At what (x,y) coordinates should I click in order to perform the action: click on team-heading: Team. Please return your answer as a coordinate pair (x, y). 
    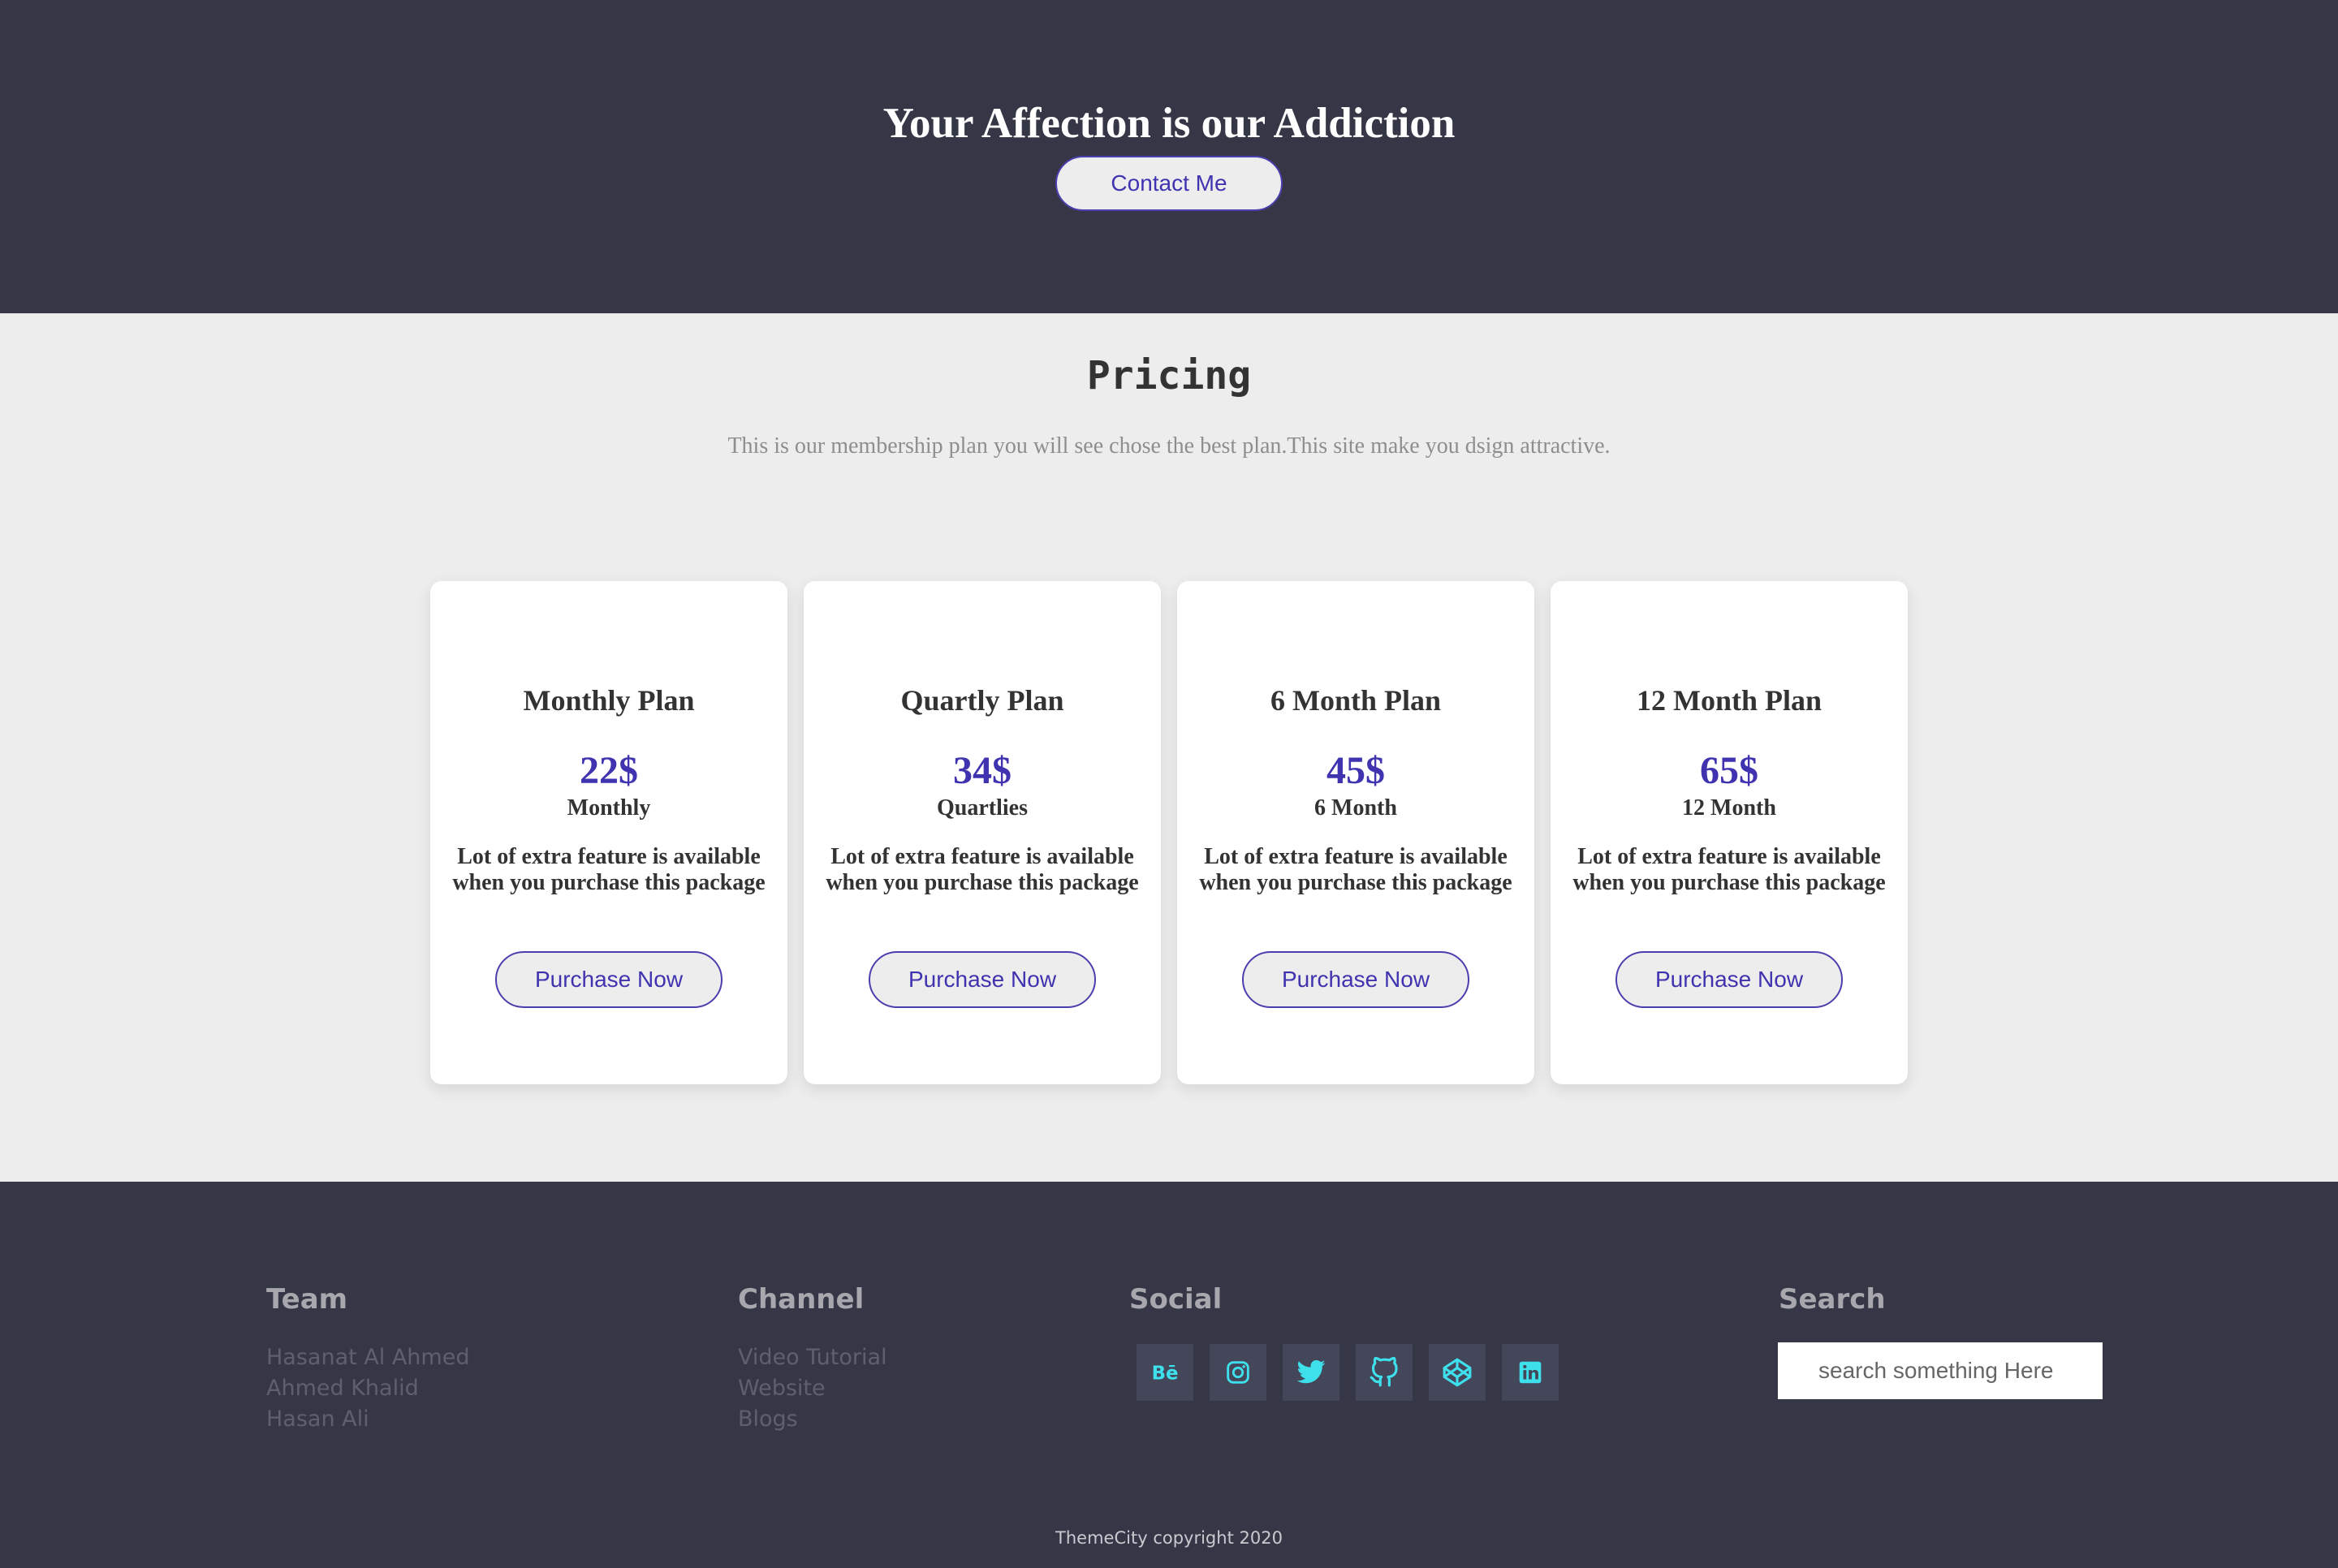
    Looking at the image, I should click on (307, 1299).